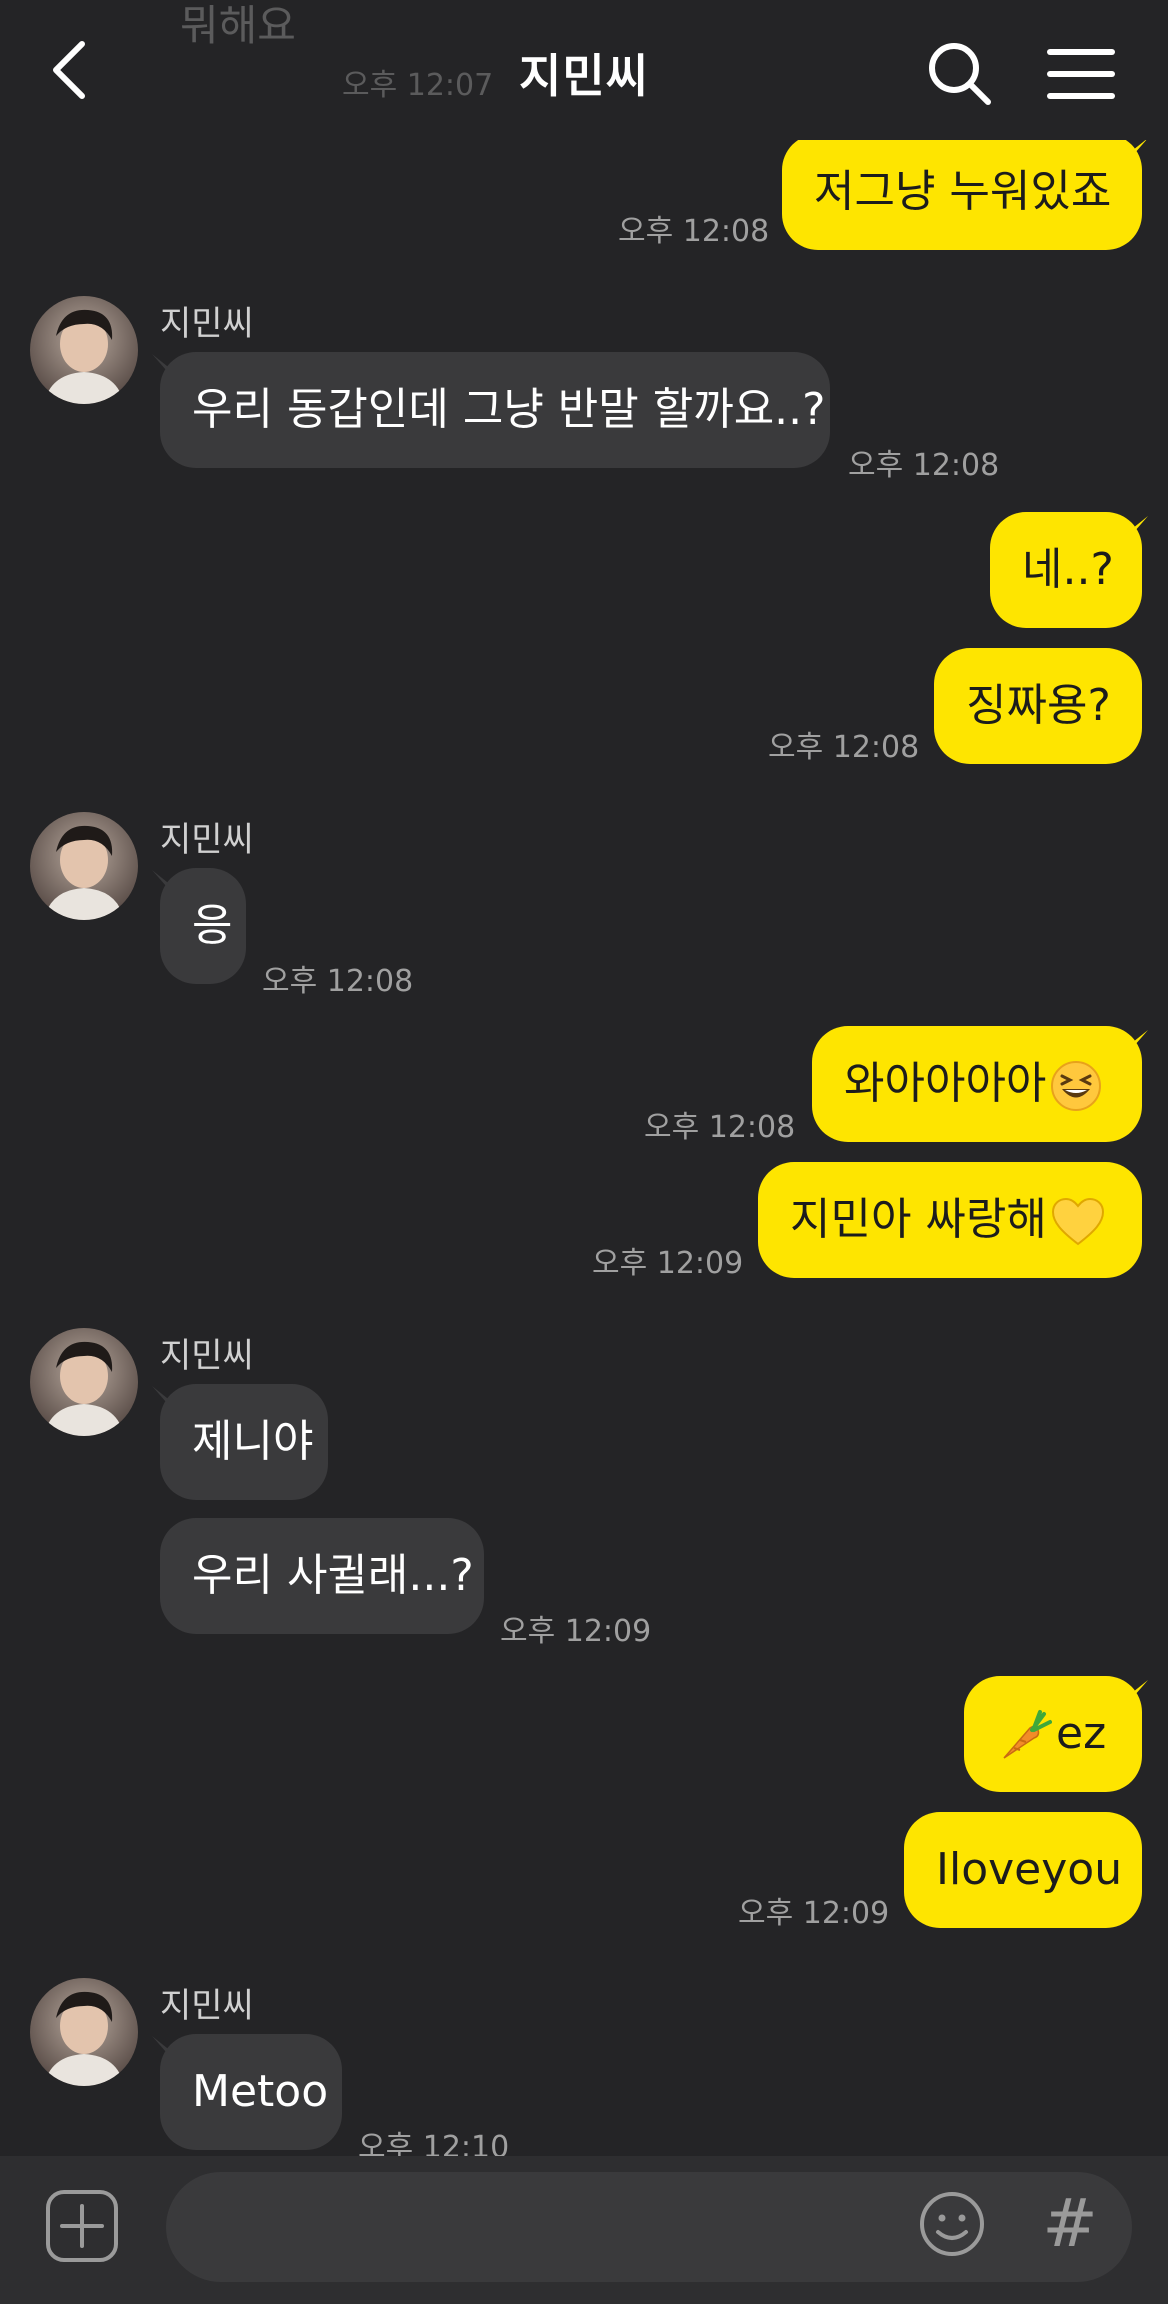 This screenshot has height=2304, width=1168. I want to click on hashtag-button: #, so click(1070, 2224).